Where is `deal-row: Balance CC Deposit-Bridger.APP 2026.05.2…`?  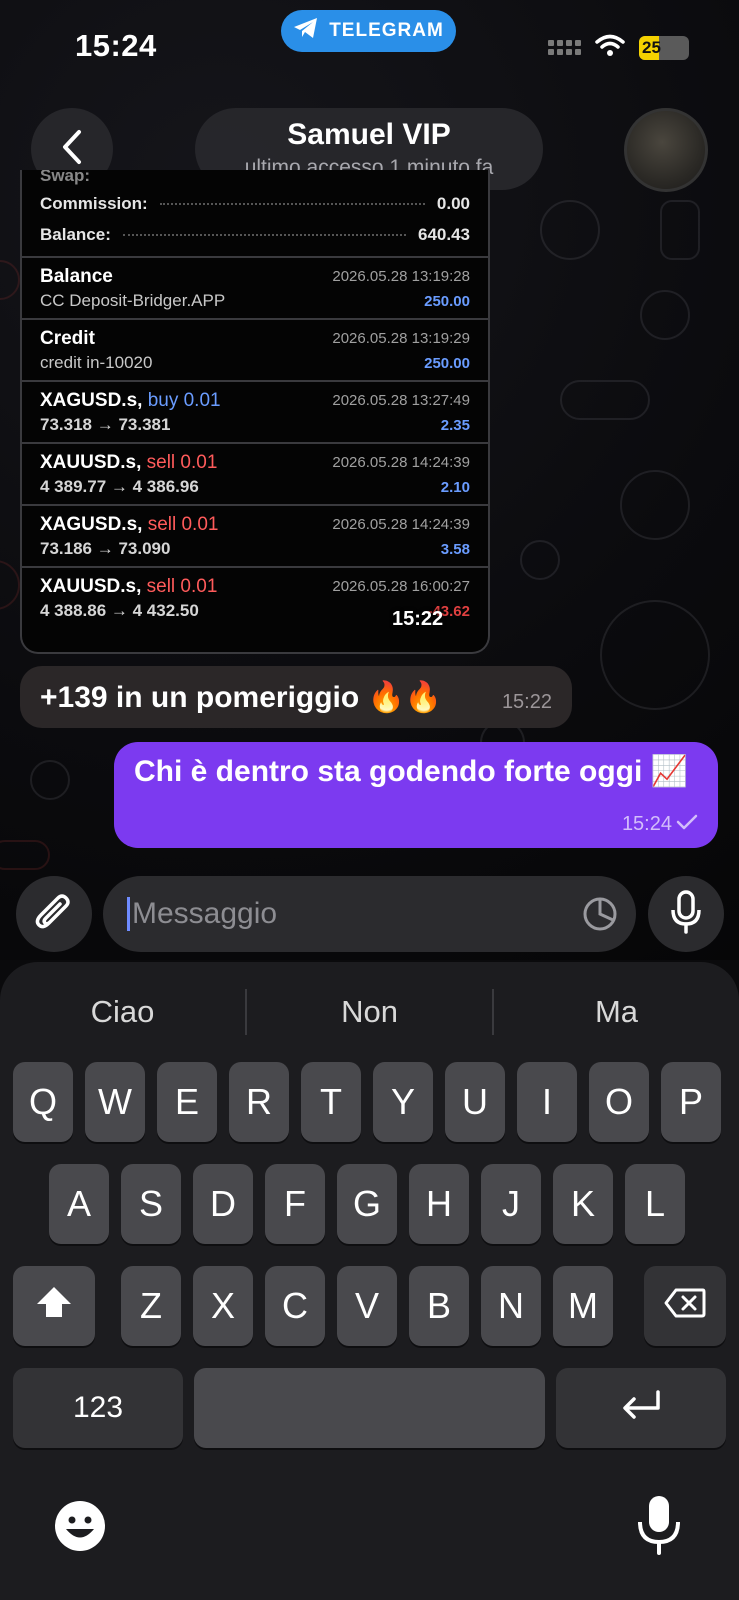
deal-row: Balance CC Deposit-Bridger.APP 2026.05.2… is located at coordinates (255, 289).